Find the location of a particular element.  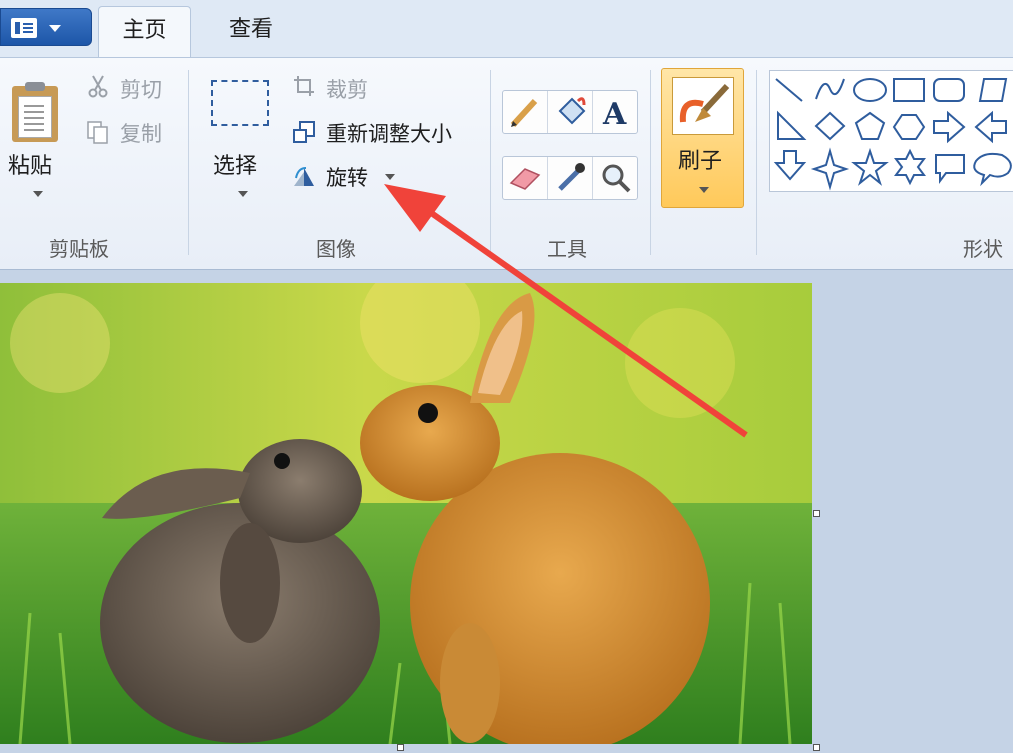

tools-group-label: 工具 is located at coordinates (567, 249).